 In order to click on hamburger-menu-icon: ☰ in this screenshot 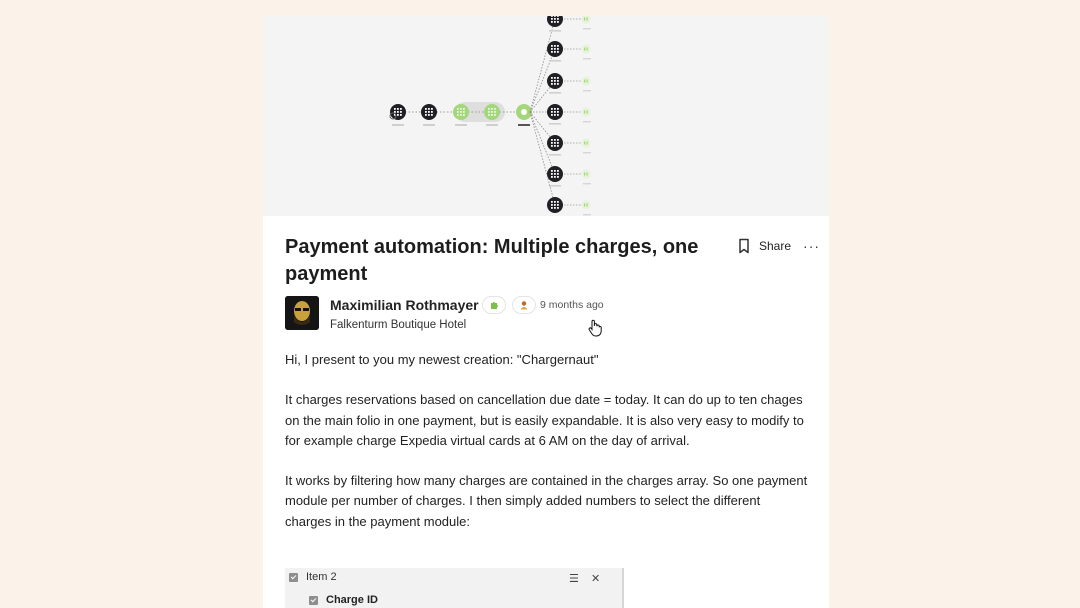, I will do `click(574, 579)`.